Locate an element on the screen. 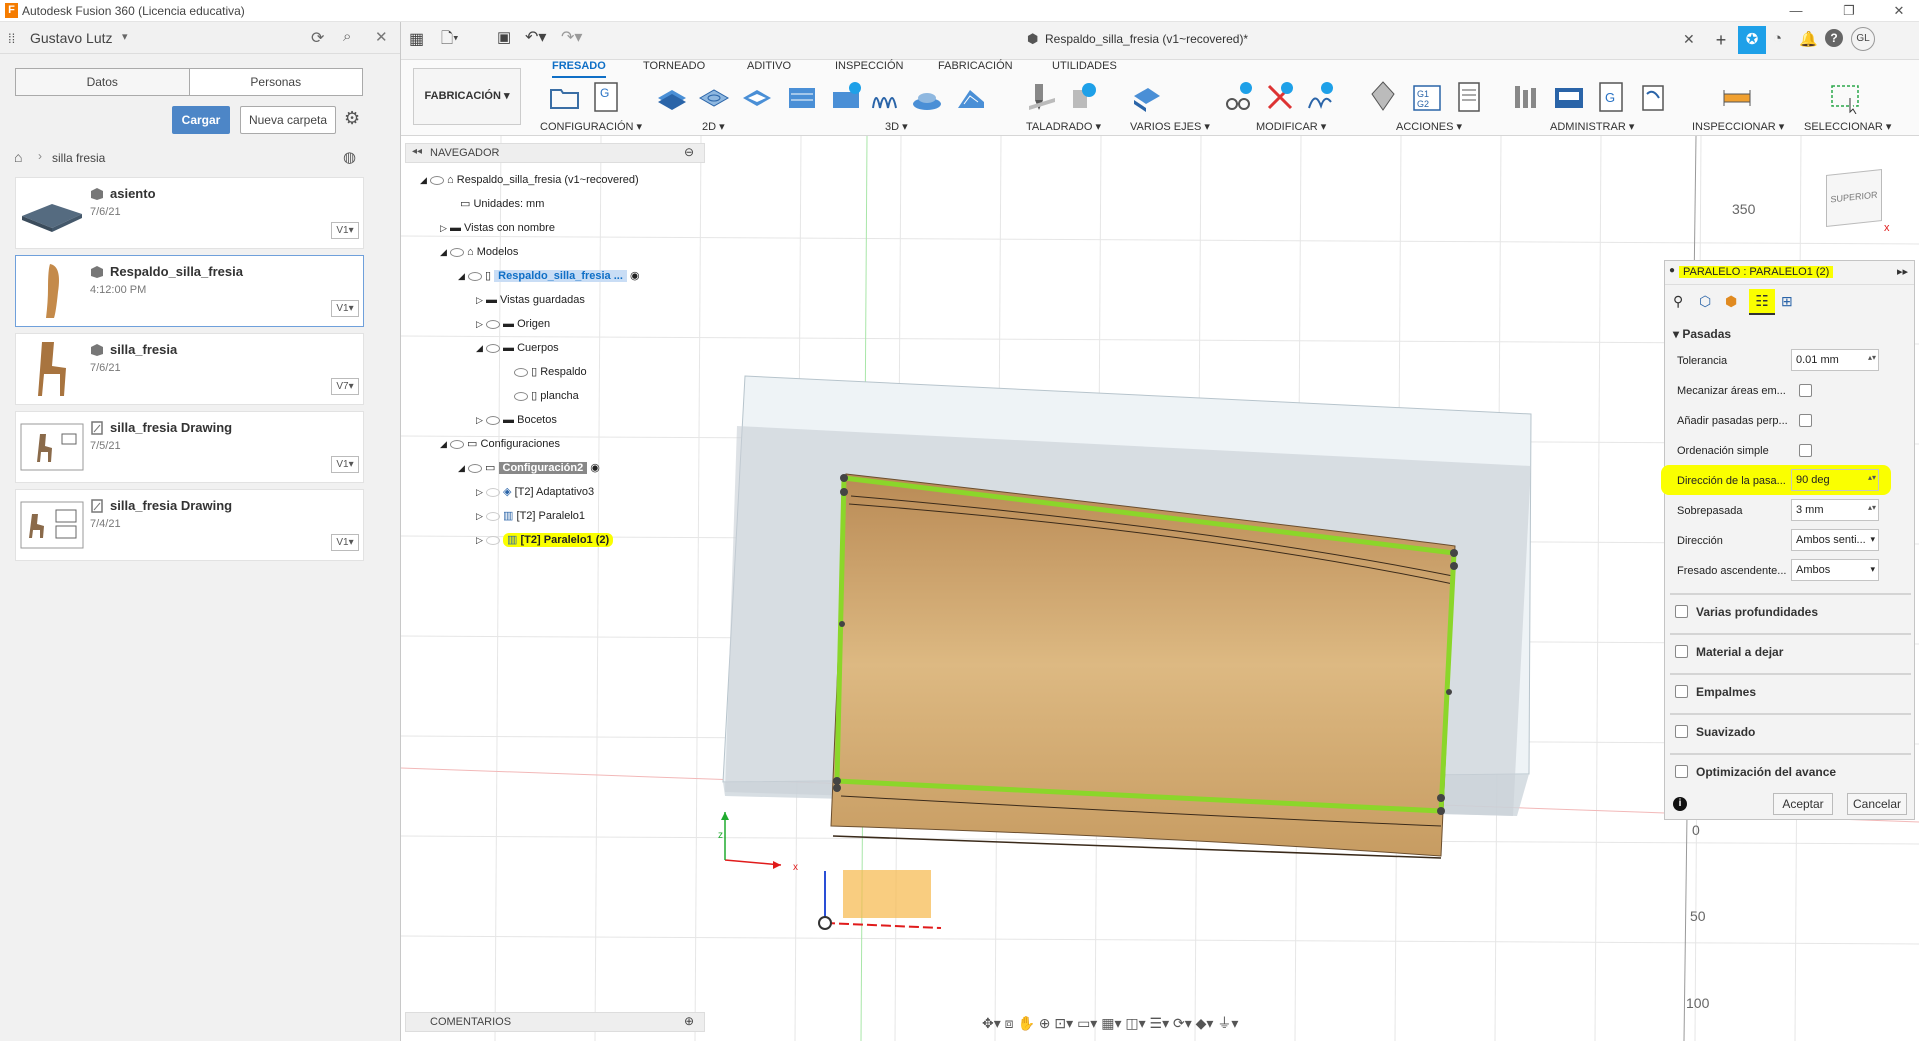 This screenshot has width=1919, height=1041. undo-icon: ↶▾ is located at coordinates (535, 37).